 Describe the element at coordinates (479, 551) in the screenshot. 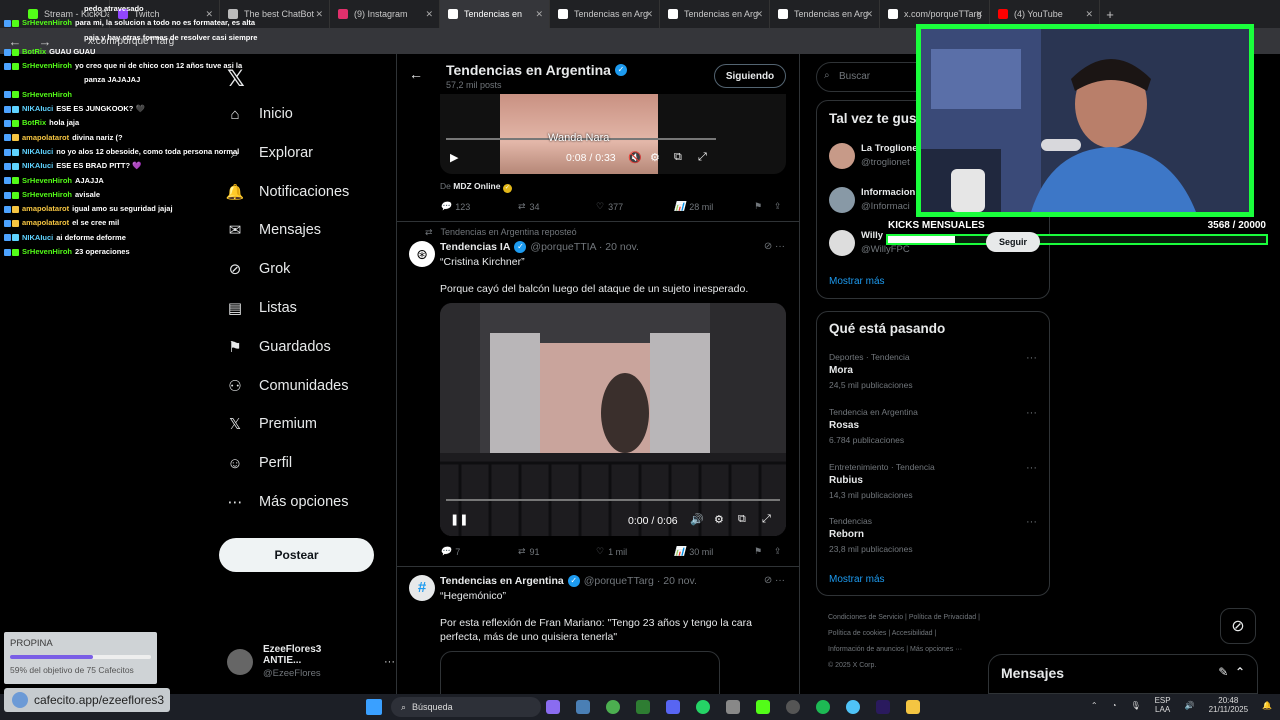

I see `reply-button: 💬 7` at that location.